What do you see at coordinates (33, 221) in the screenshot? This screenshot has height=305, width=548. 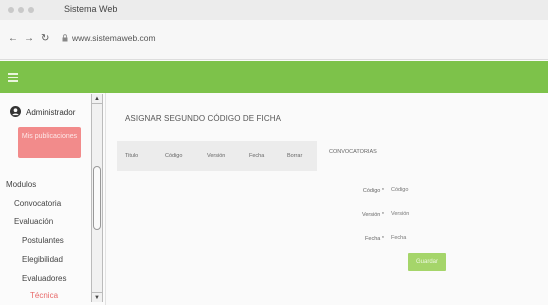 I see `sidebar-item-evaluacion: Evaluación` at bounding box center [33, 221].